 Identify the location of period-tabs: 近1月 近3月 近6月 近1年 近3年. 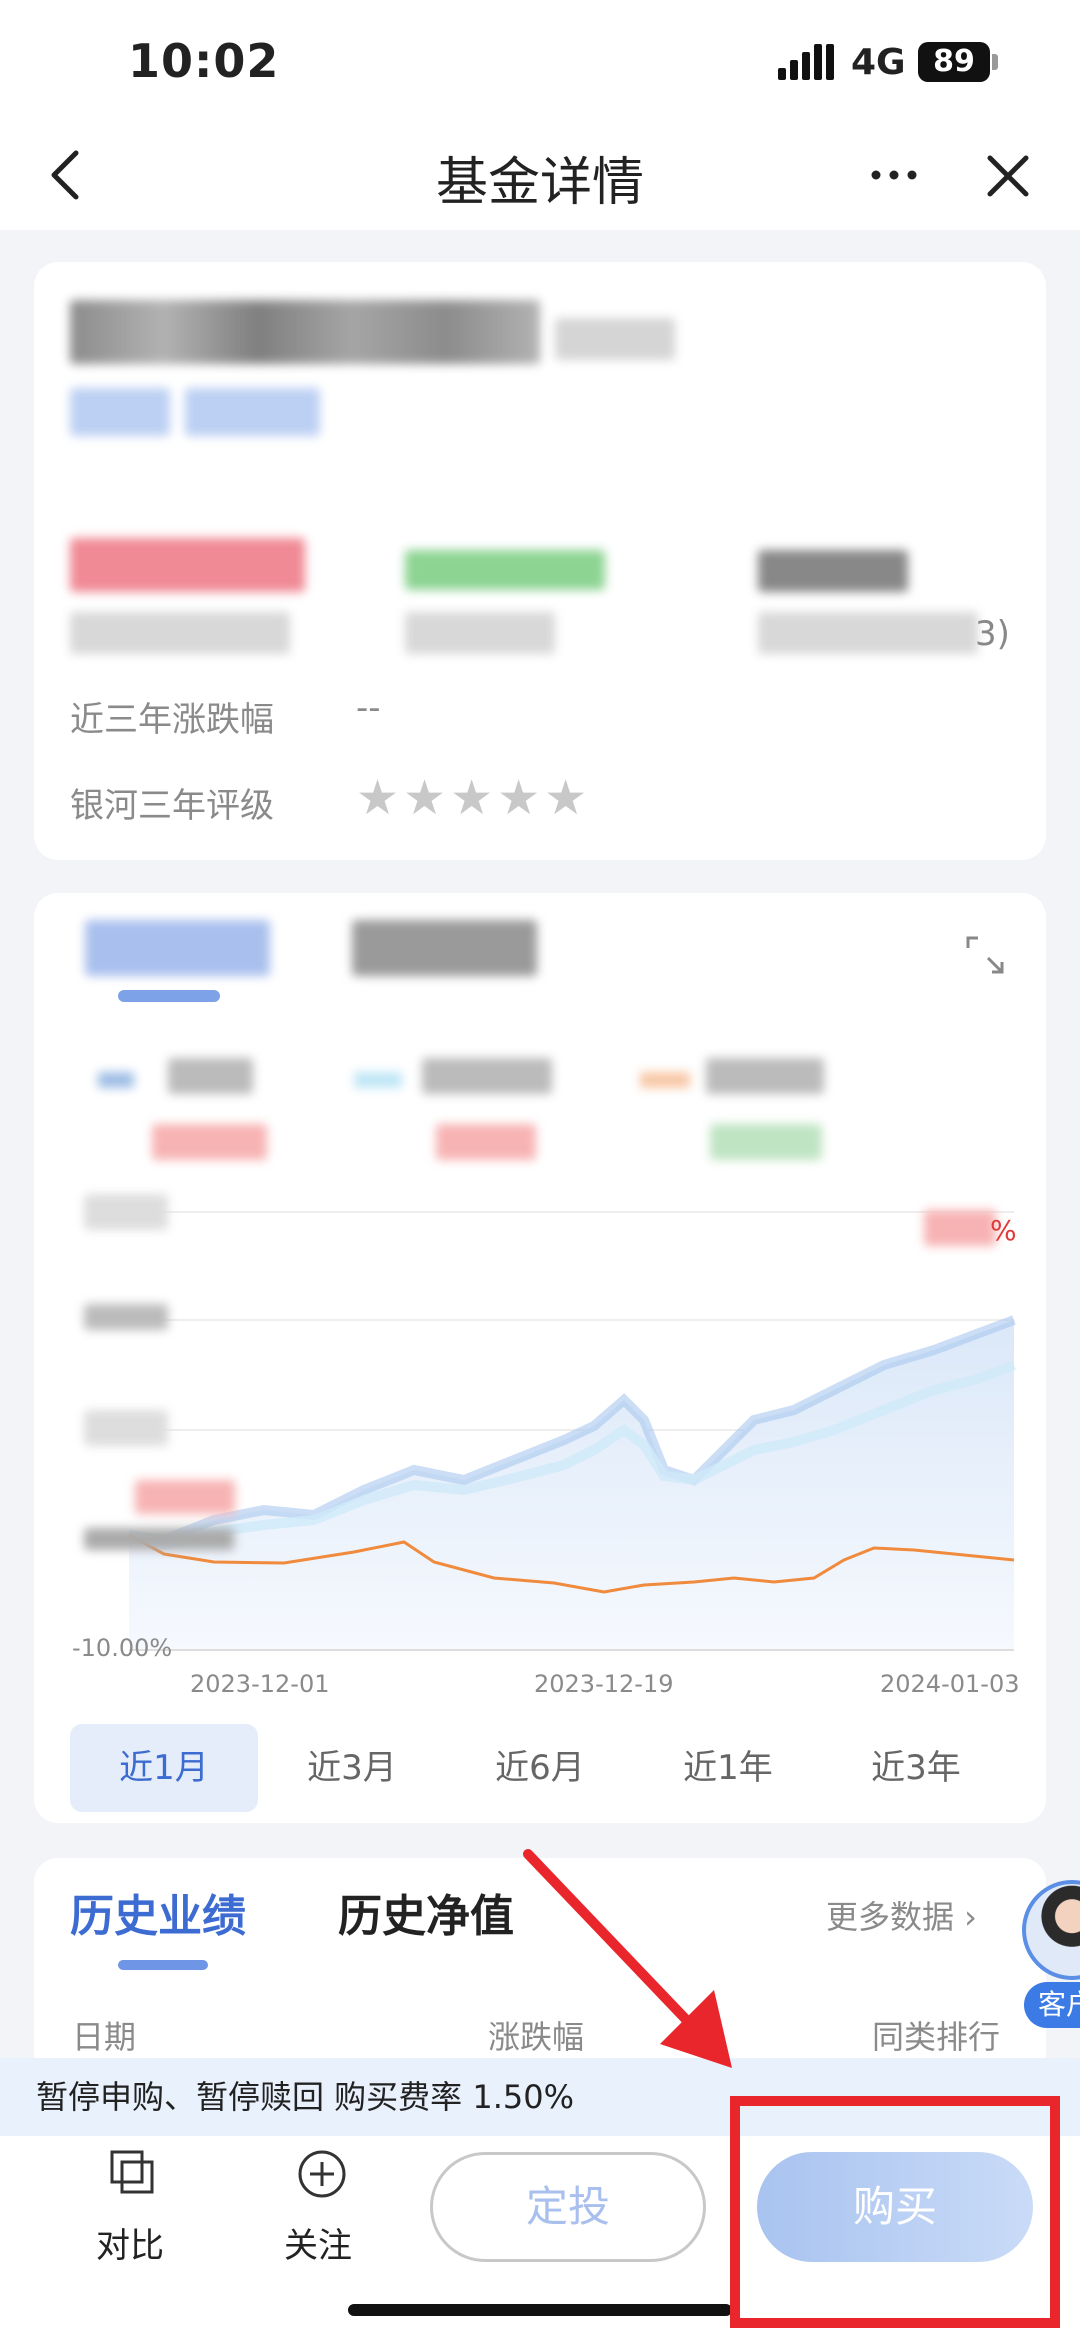
(540, 1770).